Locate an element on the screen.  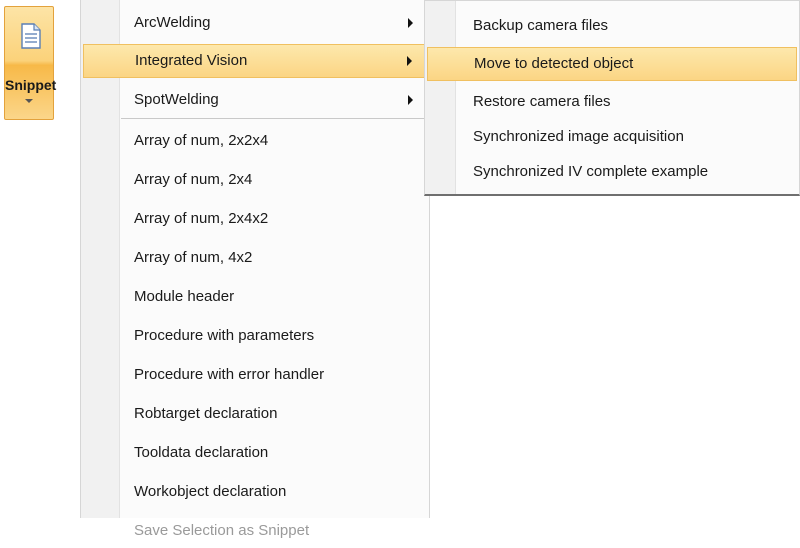
submenu-item-label: Restore camera files is located at coordinates (542, 101).